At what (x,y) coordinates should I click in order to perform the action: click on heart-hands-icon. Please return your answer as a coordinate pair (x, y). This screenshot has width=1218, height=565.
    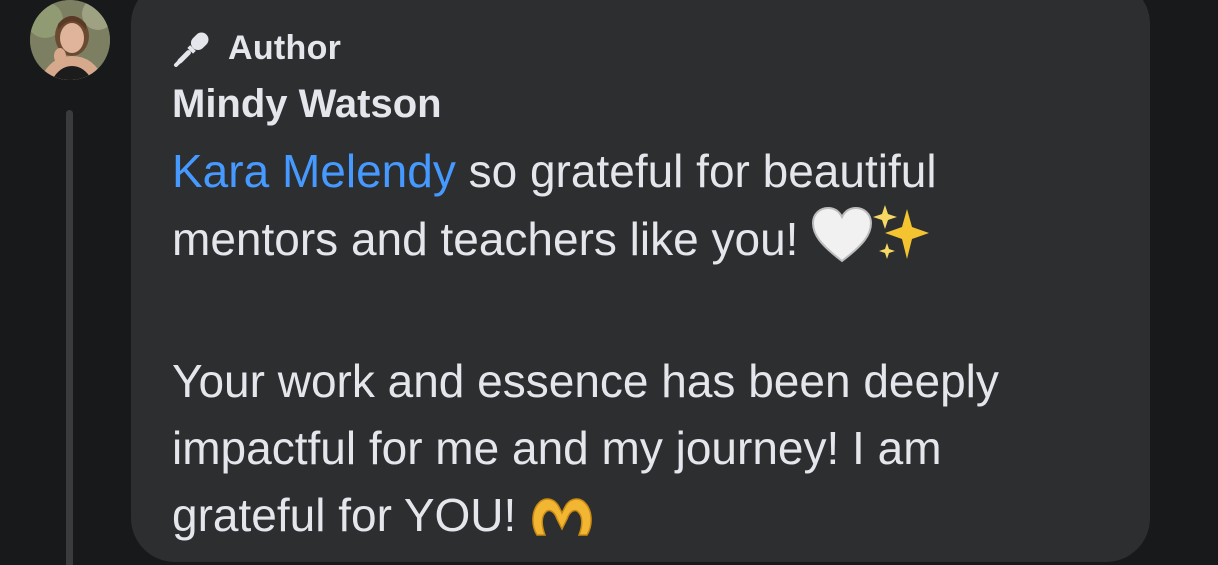
    Looking at the image, I should click on (562, 523).